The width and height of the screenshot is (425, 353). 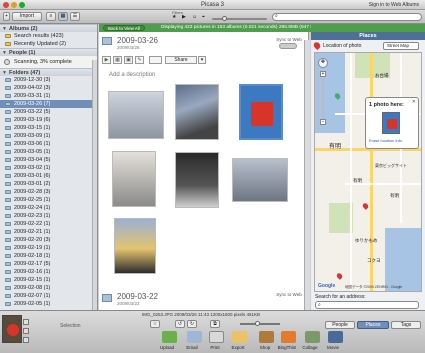 I want to click on tab-tags: Tags, so click(x=406, y=325).